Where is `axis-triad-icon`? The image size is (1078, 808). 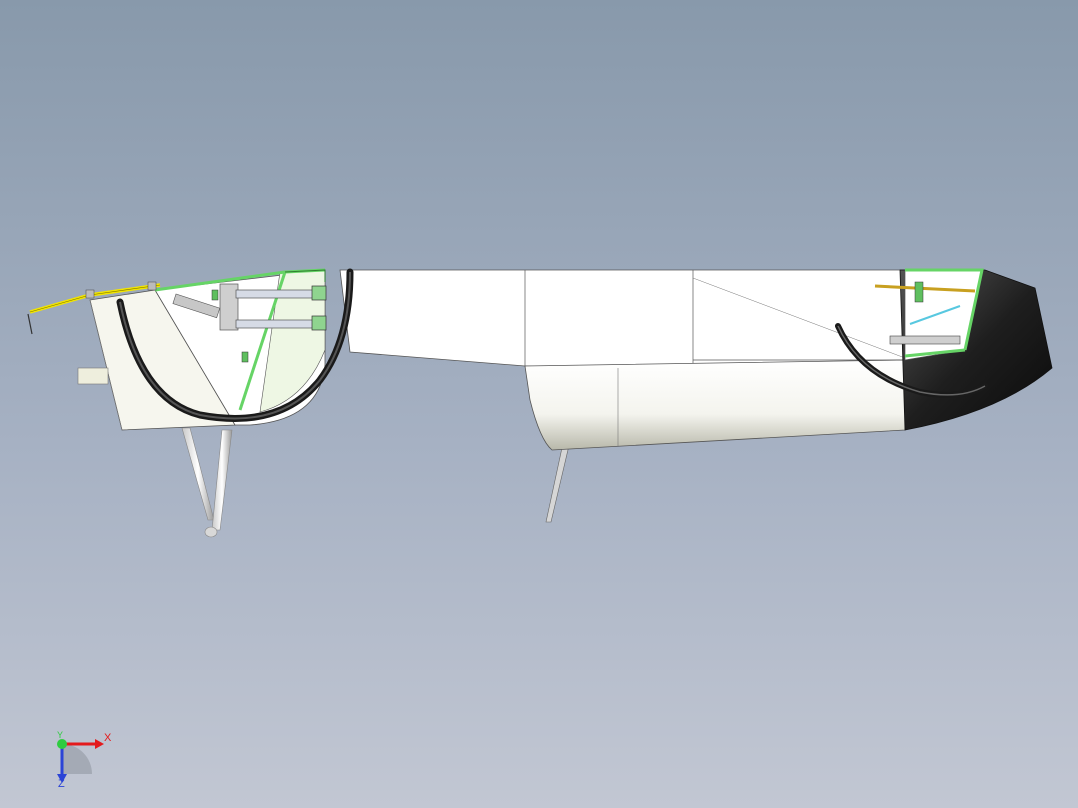 axis-triad-icon is located at coordinates (80, 761).